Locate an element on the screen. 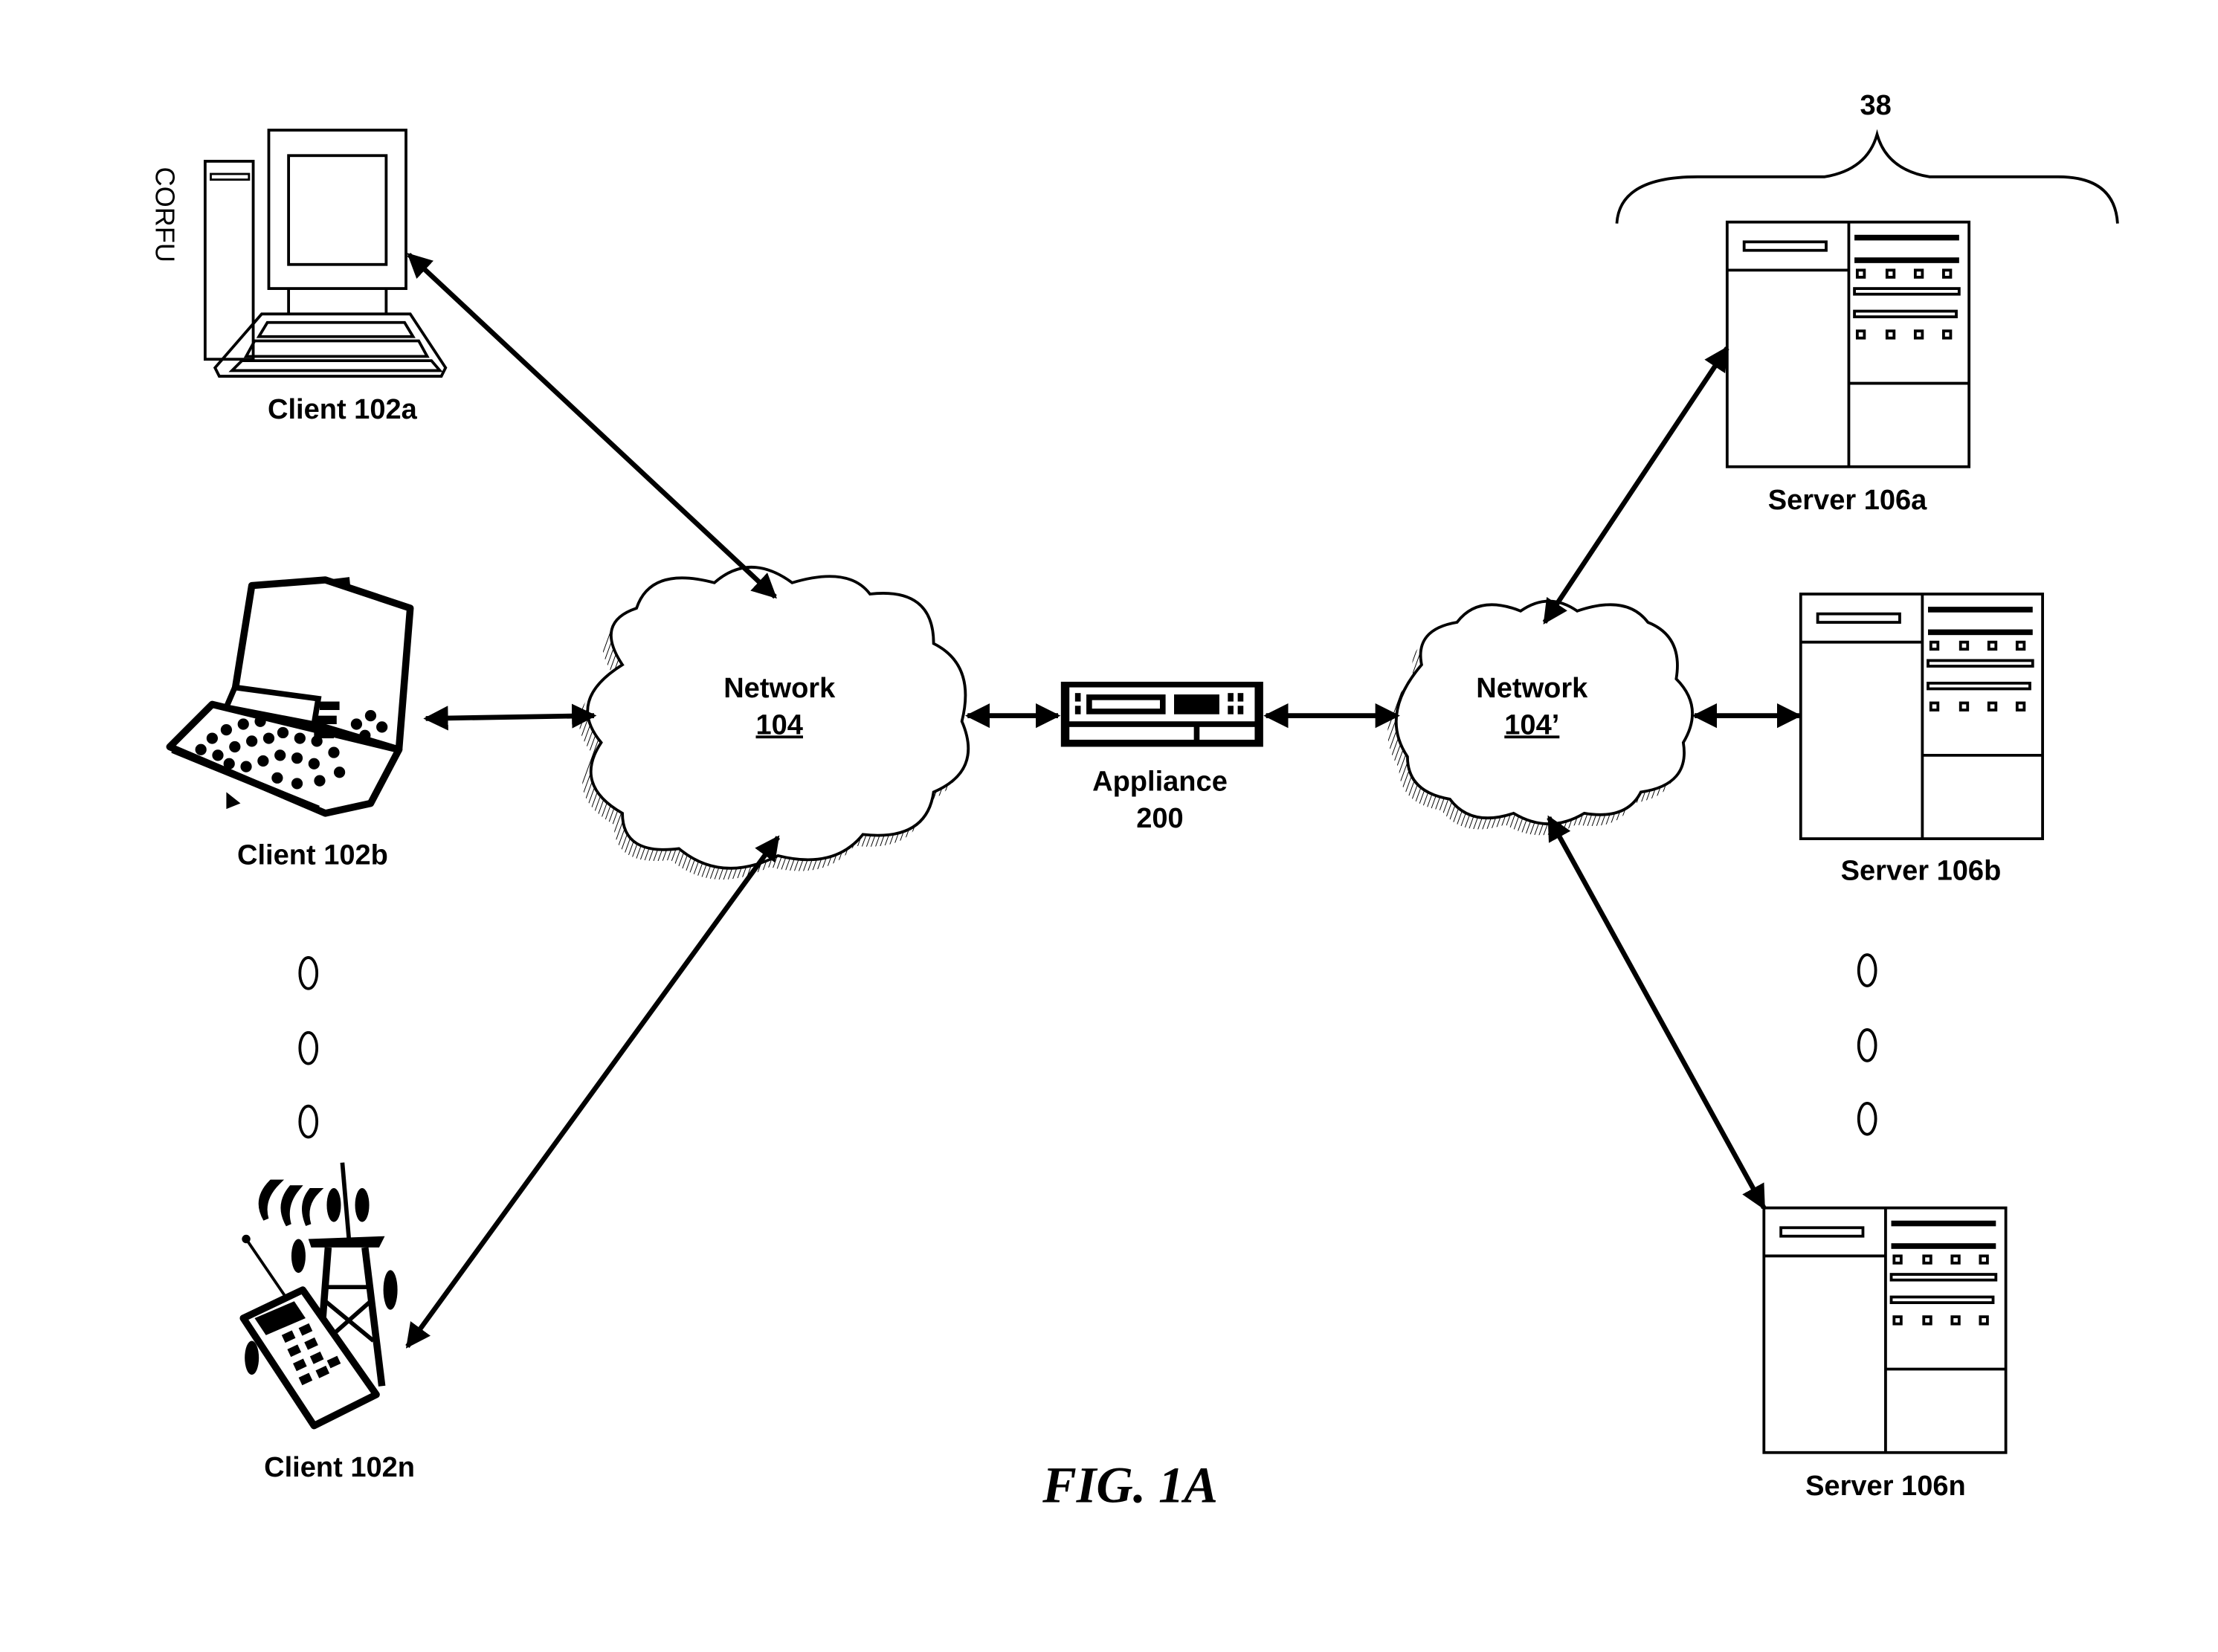  client-102n-label: Client 102n is located at coordinates (339, 1467).